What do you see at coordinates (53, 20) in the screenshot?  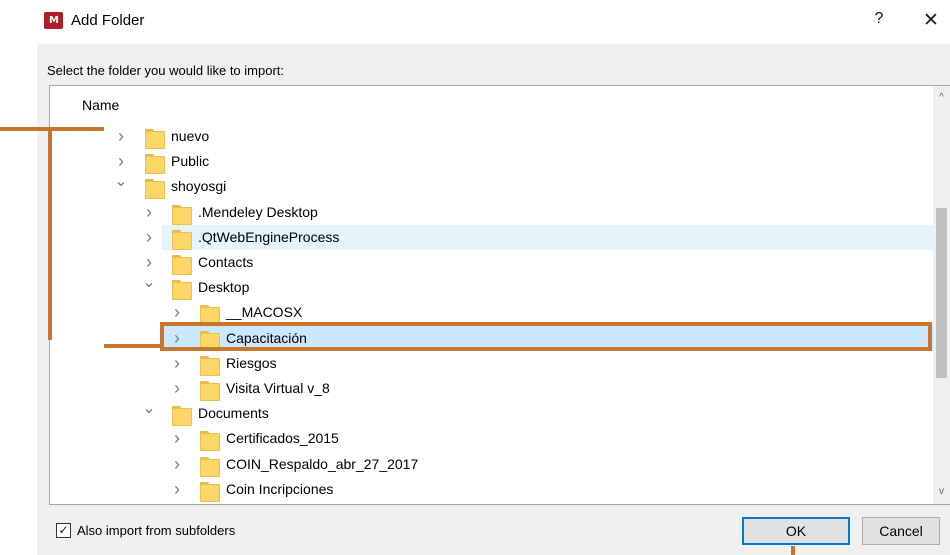 I see `mendeley-app-icon: M` at bounding box center [53, 20].